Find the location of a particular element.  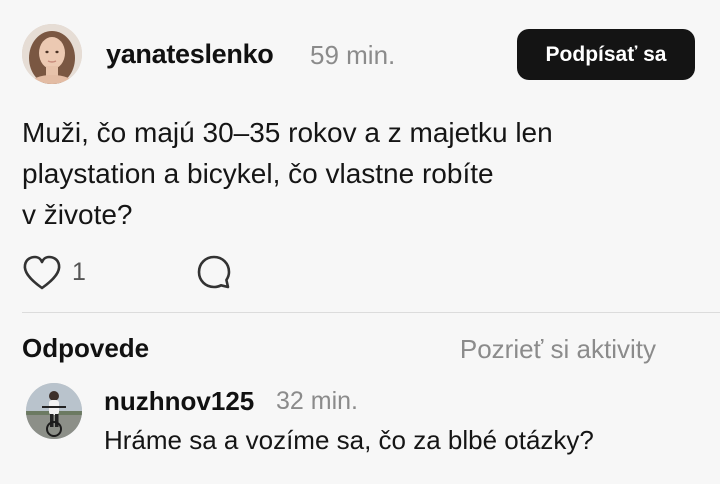

comment-icon is located at coordinates (214, 272).